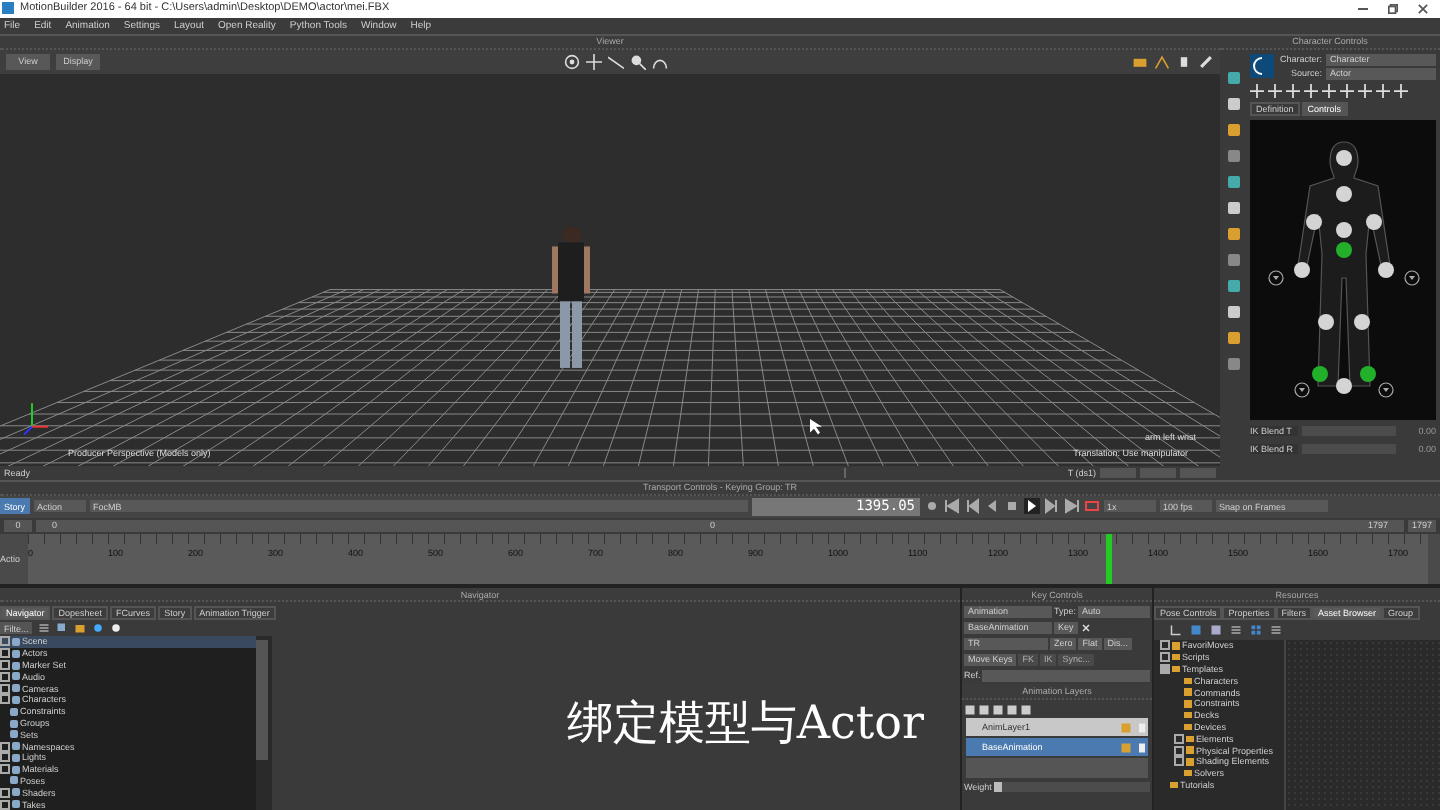  What do you see at coordinates (80, 628) in the screenshot?
I see `folder-icon` at bounding box center [80, 628].